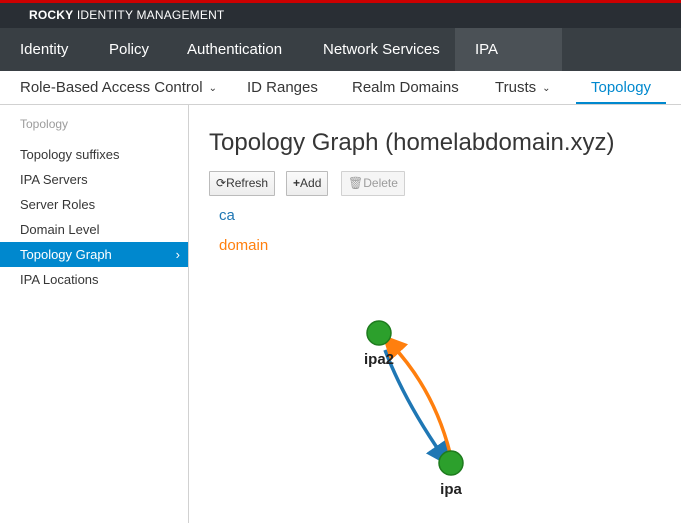 This screenshot has height=523, width=681. I want to click on sidebar-item-ipa-servers: IPA Servers, so click(94, 179).